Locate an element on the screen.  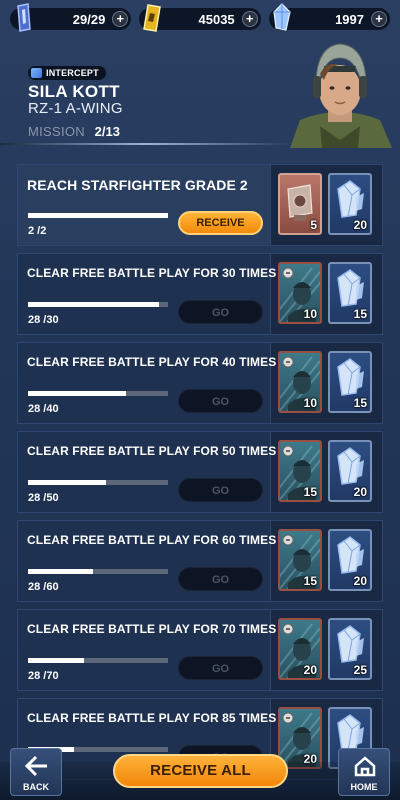
reward-quantity: 25 is located at coordinates (360, 670).